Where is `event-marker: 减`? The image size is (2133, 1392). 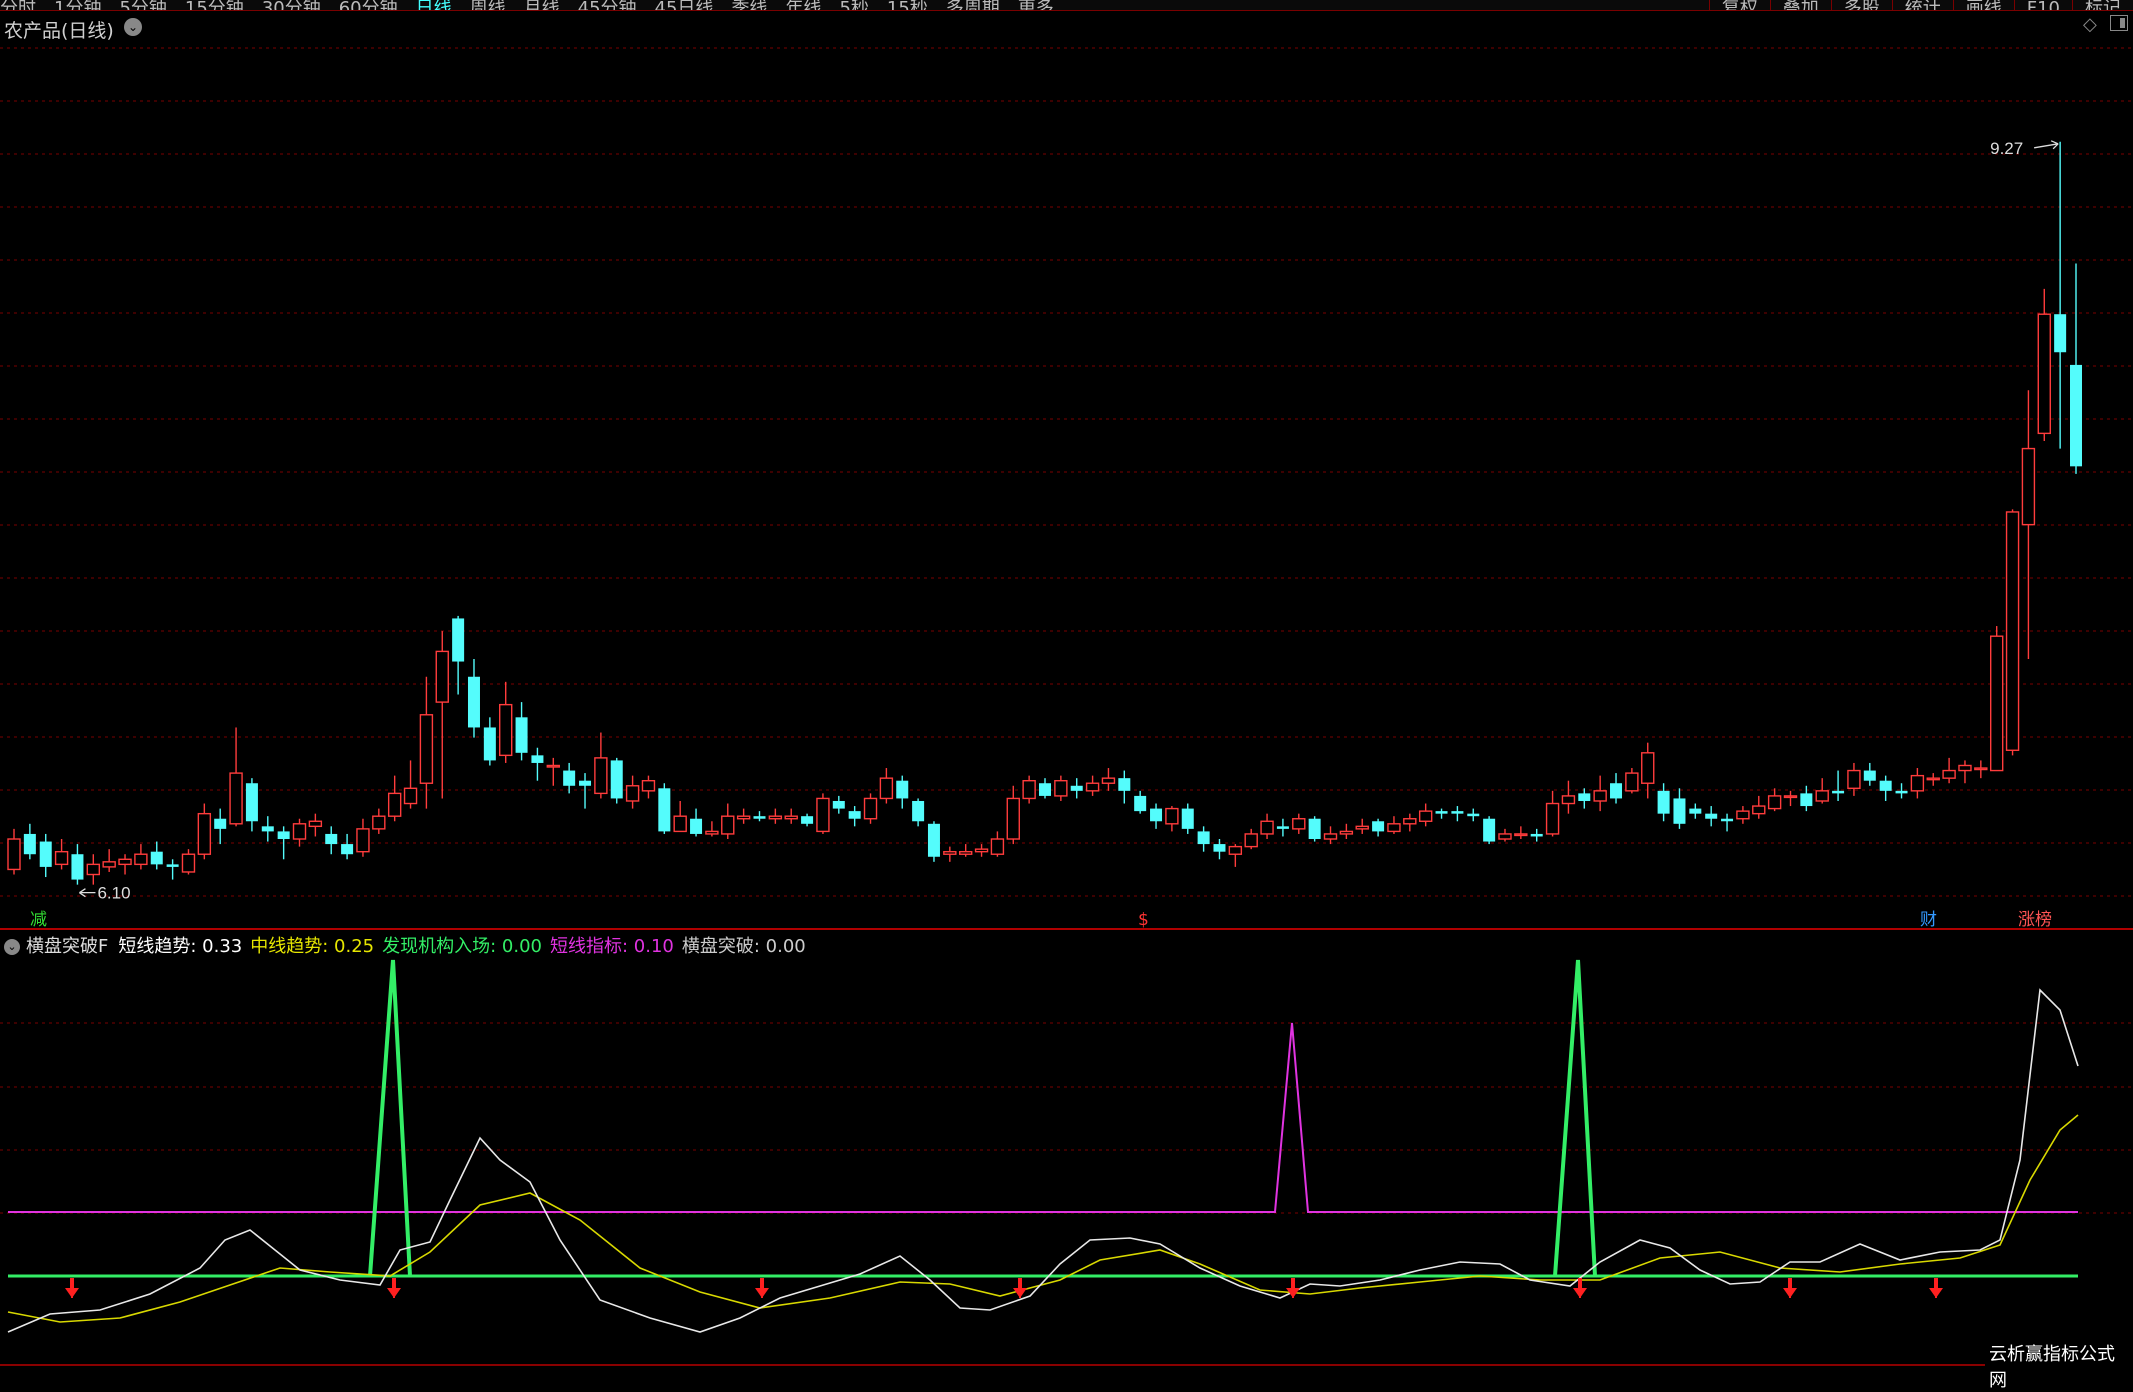 event-marker: 减 is located at coordinates (38, 920).